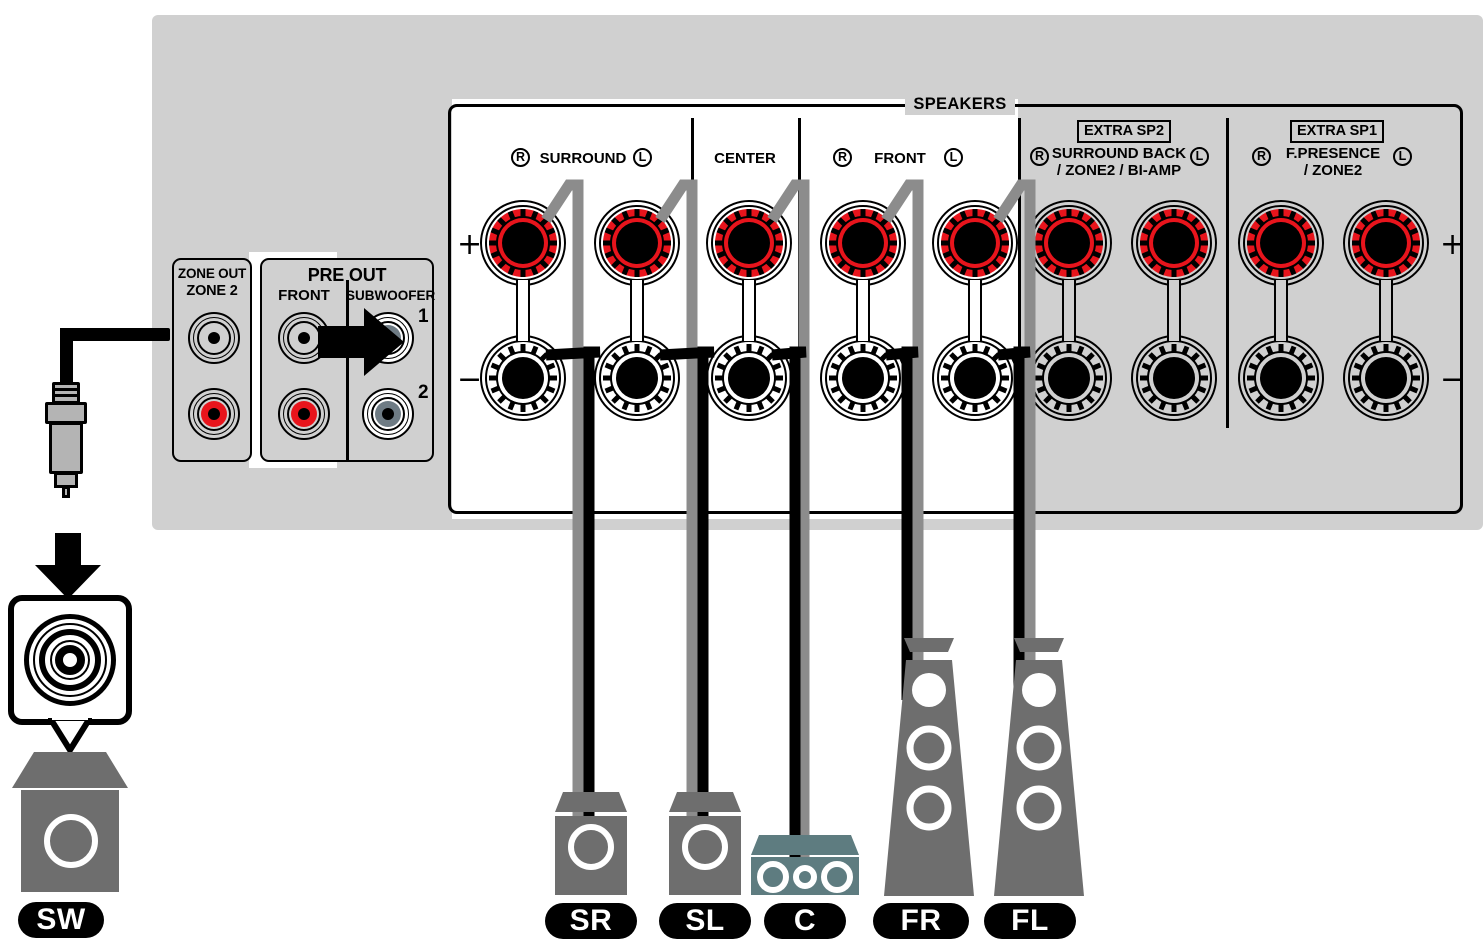 Image resolution: width=1483 pixels, height=950 pixels. I want to click on speaker-label-fl: FL, so click(1030, 921).